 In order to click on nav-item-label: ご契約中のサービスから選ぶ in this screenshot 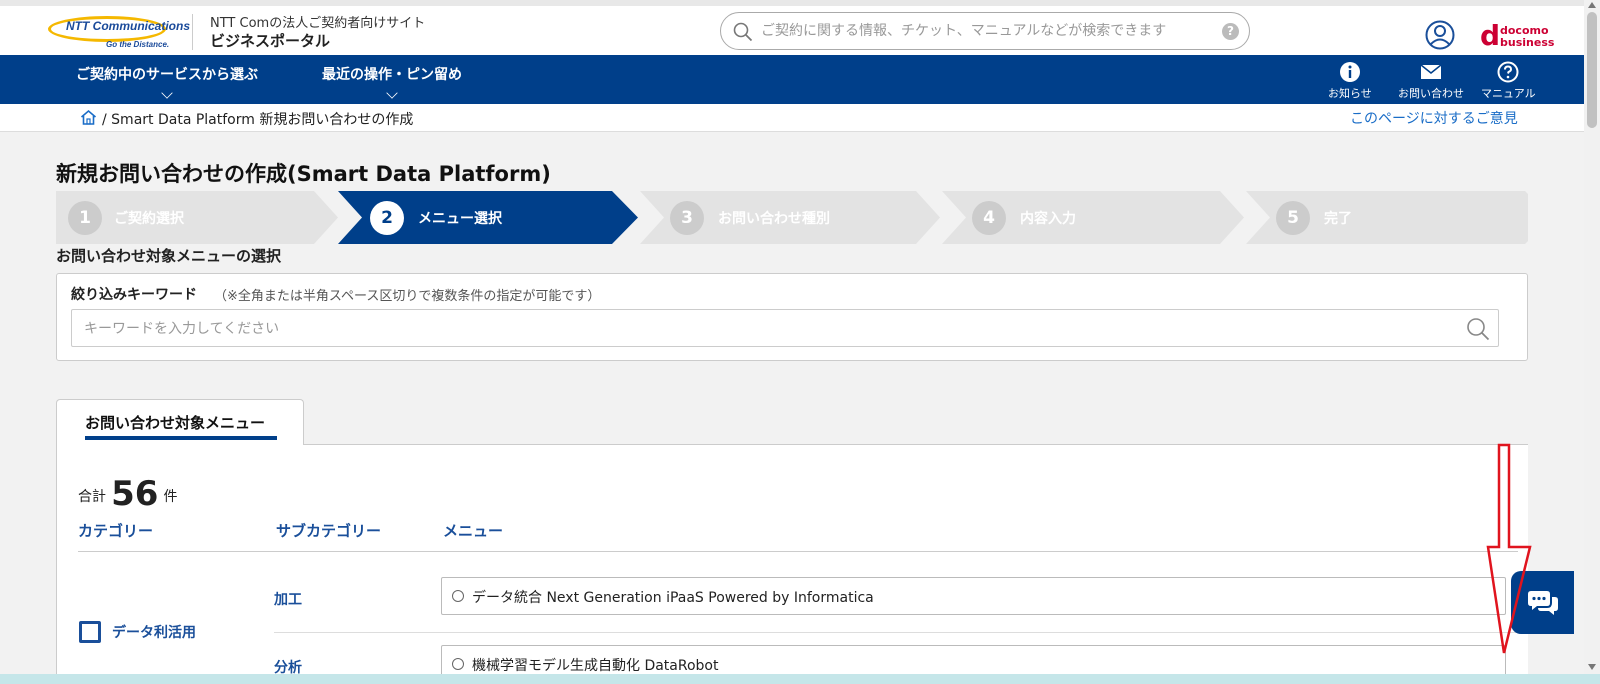, I will do `click(167, 75)`.